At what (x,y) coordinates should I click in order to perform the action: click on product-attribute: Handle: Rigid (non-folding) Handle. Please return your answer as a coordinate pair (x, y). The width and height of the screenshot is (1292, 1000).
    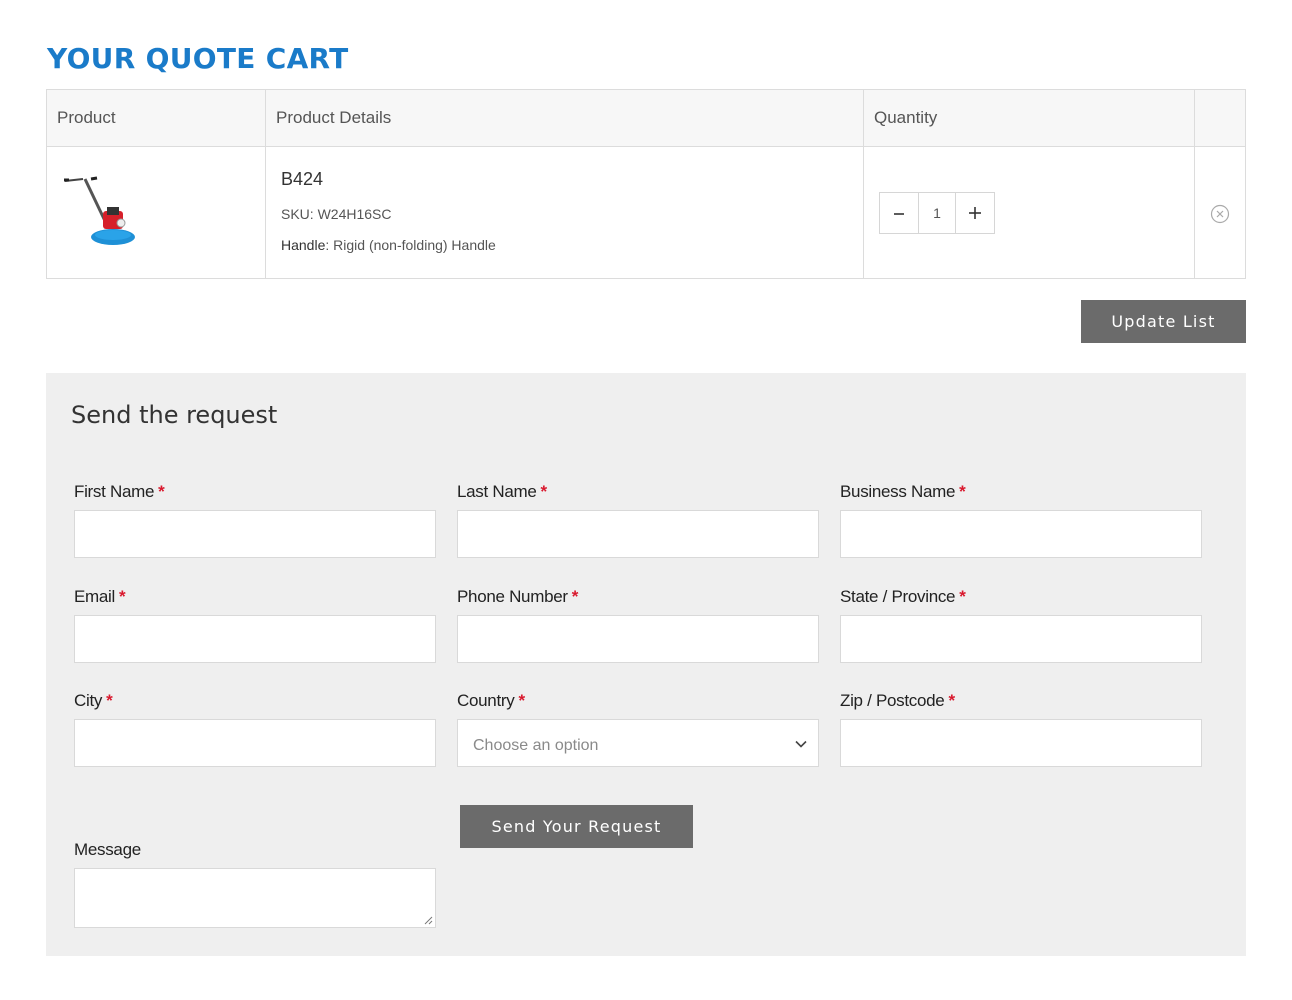
    Looking at the image, I should click on (388, 245).